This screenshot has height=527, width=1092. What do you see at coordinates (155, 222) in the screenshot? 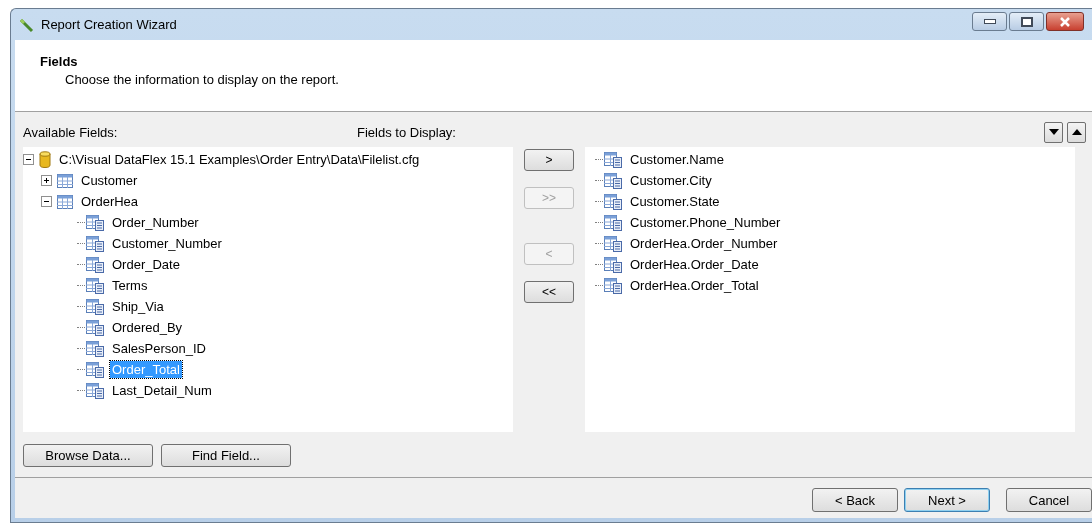
I see `tree-item: Order_Number` at bounding box center [155, 222].